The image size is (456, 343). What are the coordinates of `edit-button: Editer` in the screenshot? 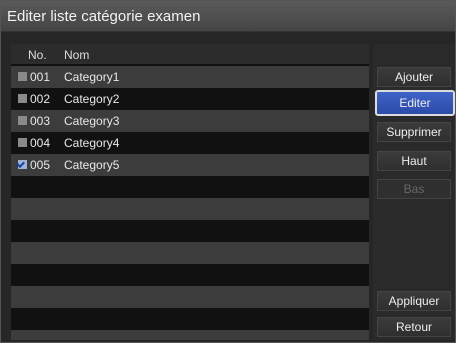 It's located at (415, 103).